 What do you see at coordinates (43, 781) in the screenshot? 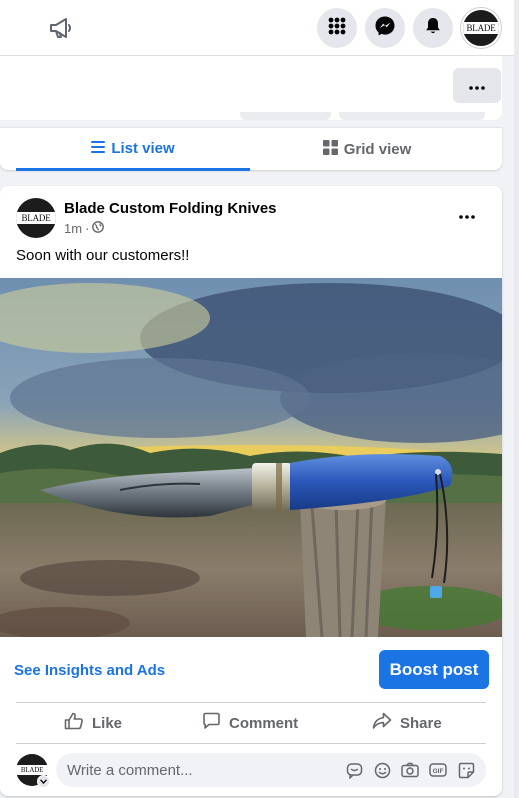
I see `identity-switch-chevron` at bounding box center [43, 781].